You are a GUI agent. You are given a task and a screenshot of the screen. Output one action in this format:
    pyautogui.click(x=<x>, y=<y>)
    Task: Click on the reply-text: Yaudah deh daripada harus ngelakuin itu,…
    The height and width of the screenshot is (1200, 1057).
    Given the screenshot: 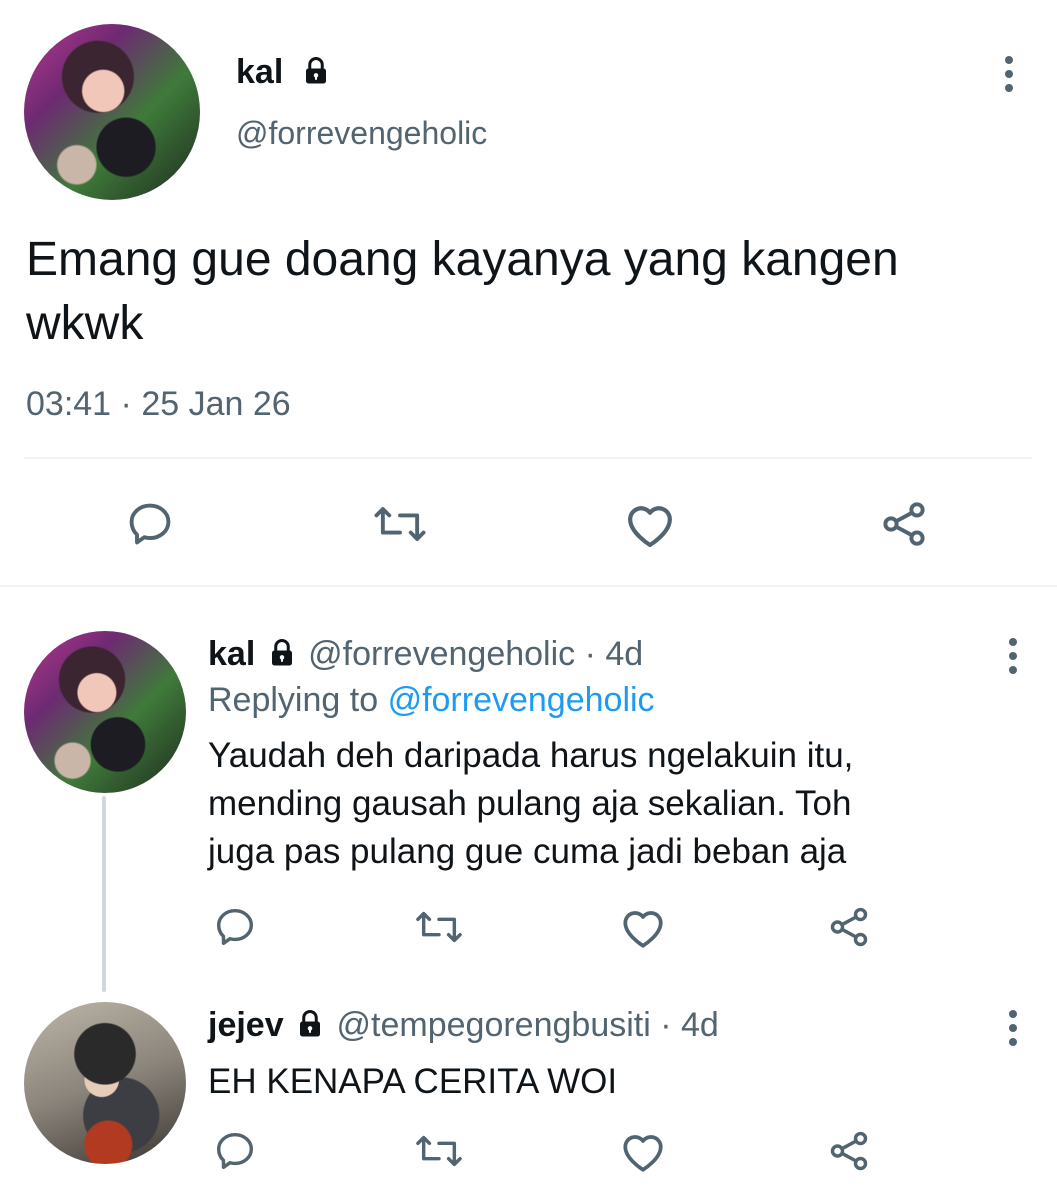 What is the action you would take?
    pyautogui.click(x=530, y=804)
    